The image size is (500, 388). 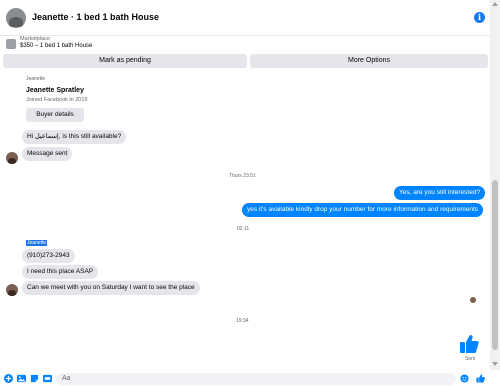 I want to click on listing-title: $350 – 1 bed 1 bath House, so click(x=56, y=46).